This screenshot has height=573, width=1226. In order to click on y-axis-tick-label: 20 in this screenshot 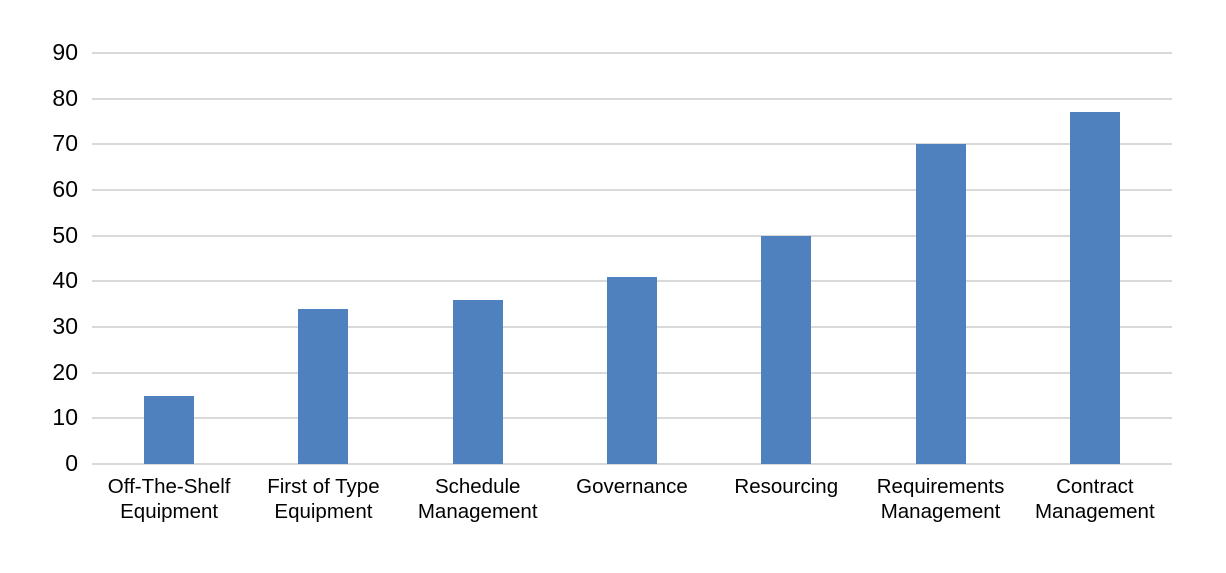, I will do `click(65, 371)`.